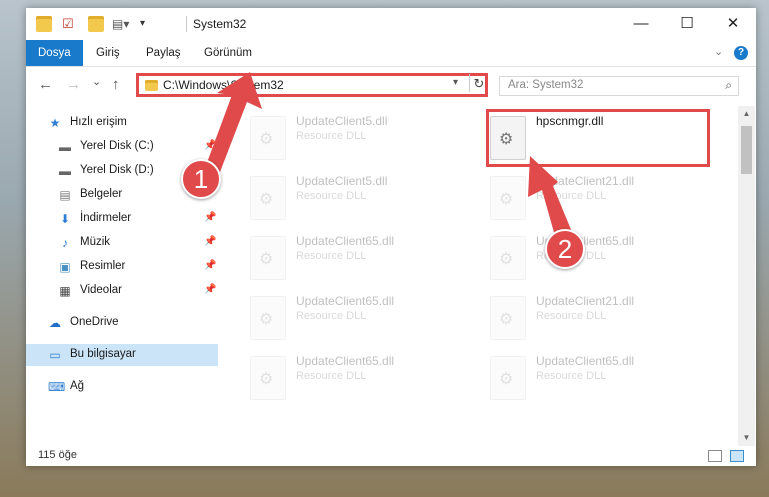  I want to click on step-badge-2: 2, so click(565, 249).